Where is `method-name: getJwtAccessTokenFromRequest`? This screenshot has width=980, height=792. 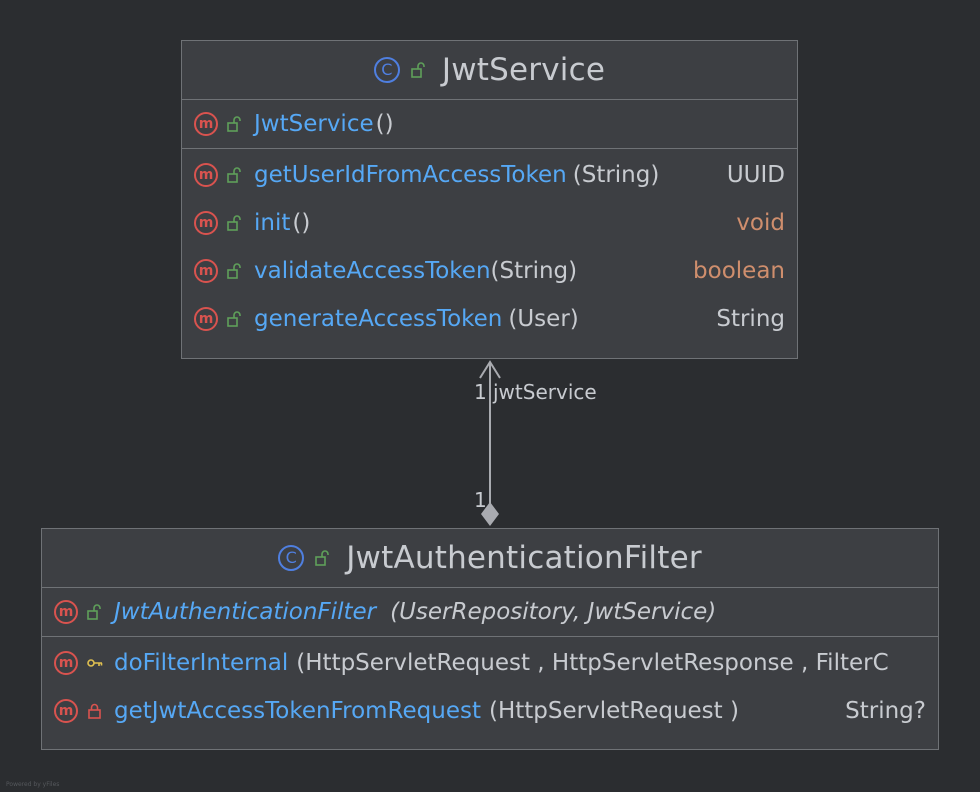
method-name: getJwtAccessTokenFromRequest is located at coordinates (297, 711).